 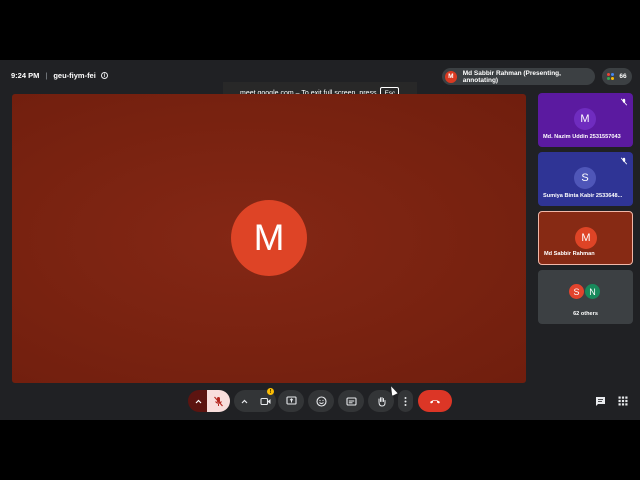 I want to click on others-tile: S N 62 others, so click(x=585, y=297).